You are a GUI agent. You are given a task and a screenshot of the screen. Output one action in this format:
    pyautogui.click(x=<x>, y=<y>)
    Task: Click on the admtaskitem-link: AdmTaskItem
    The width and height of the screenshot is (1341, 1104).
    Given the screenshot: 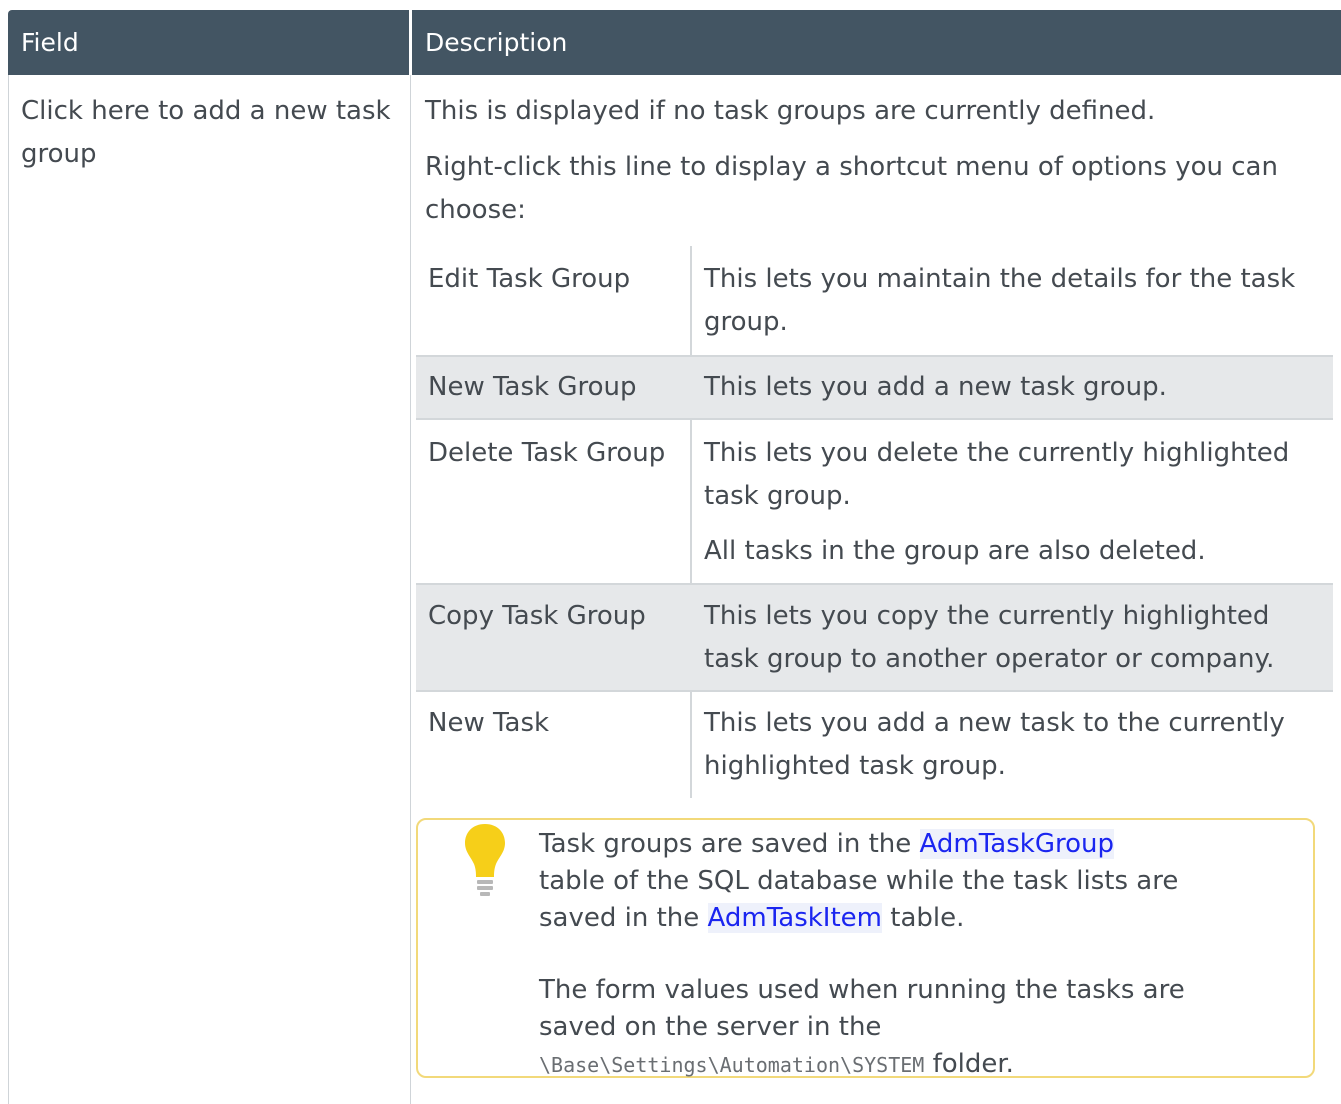 What is the action you would take?
    pyautogui.click(x=794, y=918)
    